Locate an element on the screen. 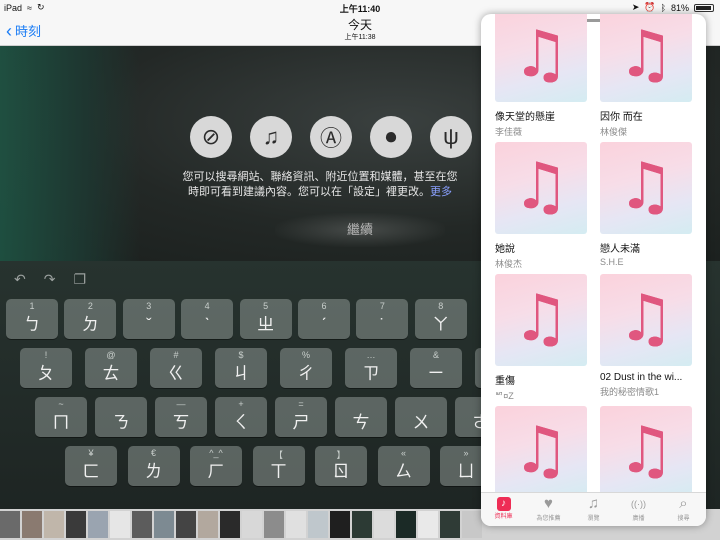 The height and width of the screenshot is (540, 720). key-label: ㄉ is located at coordinates (90, 324).